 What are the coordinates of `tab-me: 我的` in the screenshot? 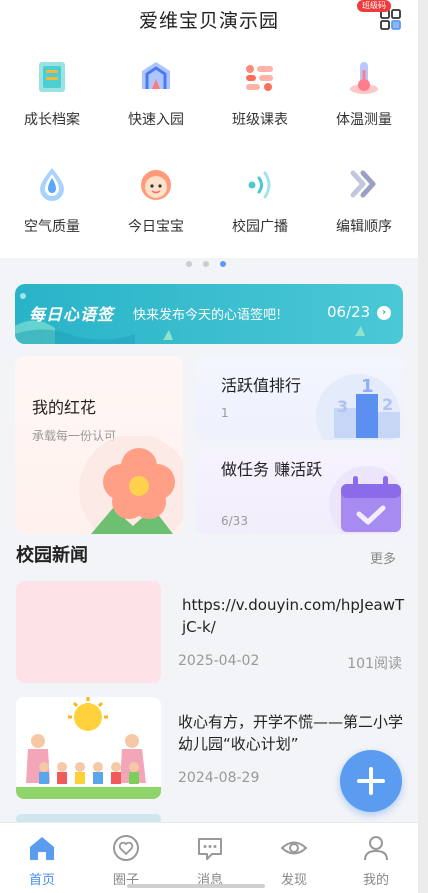 It's located at (376, 860).